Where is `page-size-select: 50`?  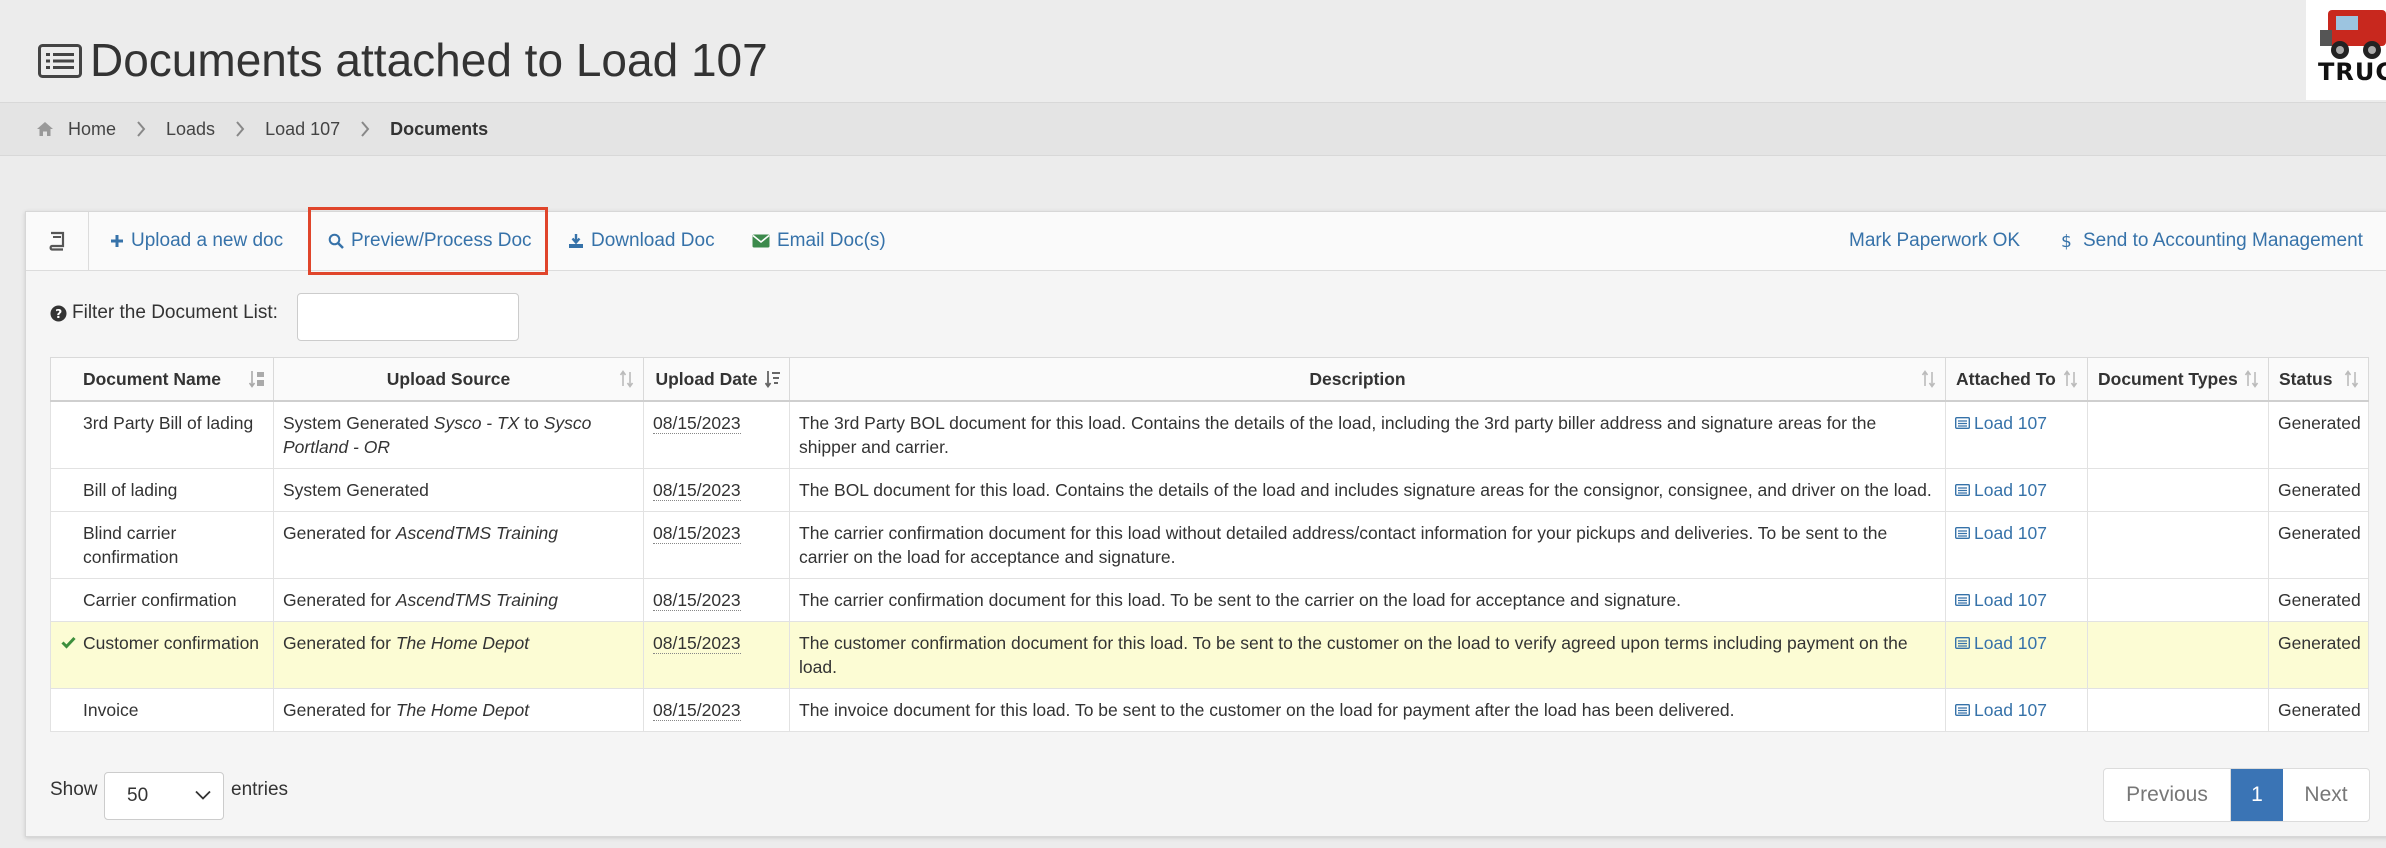 page-size-select: 50 is located at coordinates (164, 796).